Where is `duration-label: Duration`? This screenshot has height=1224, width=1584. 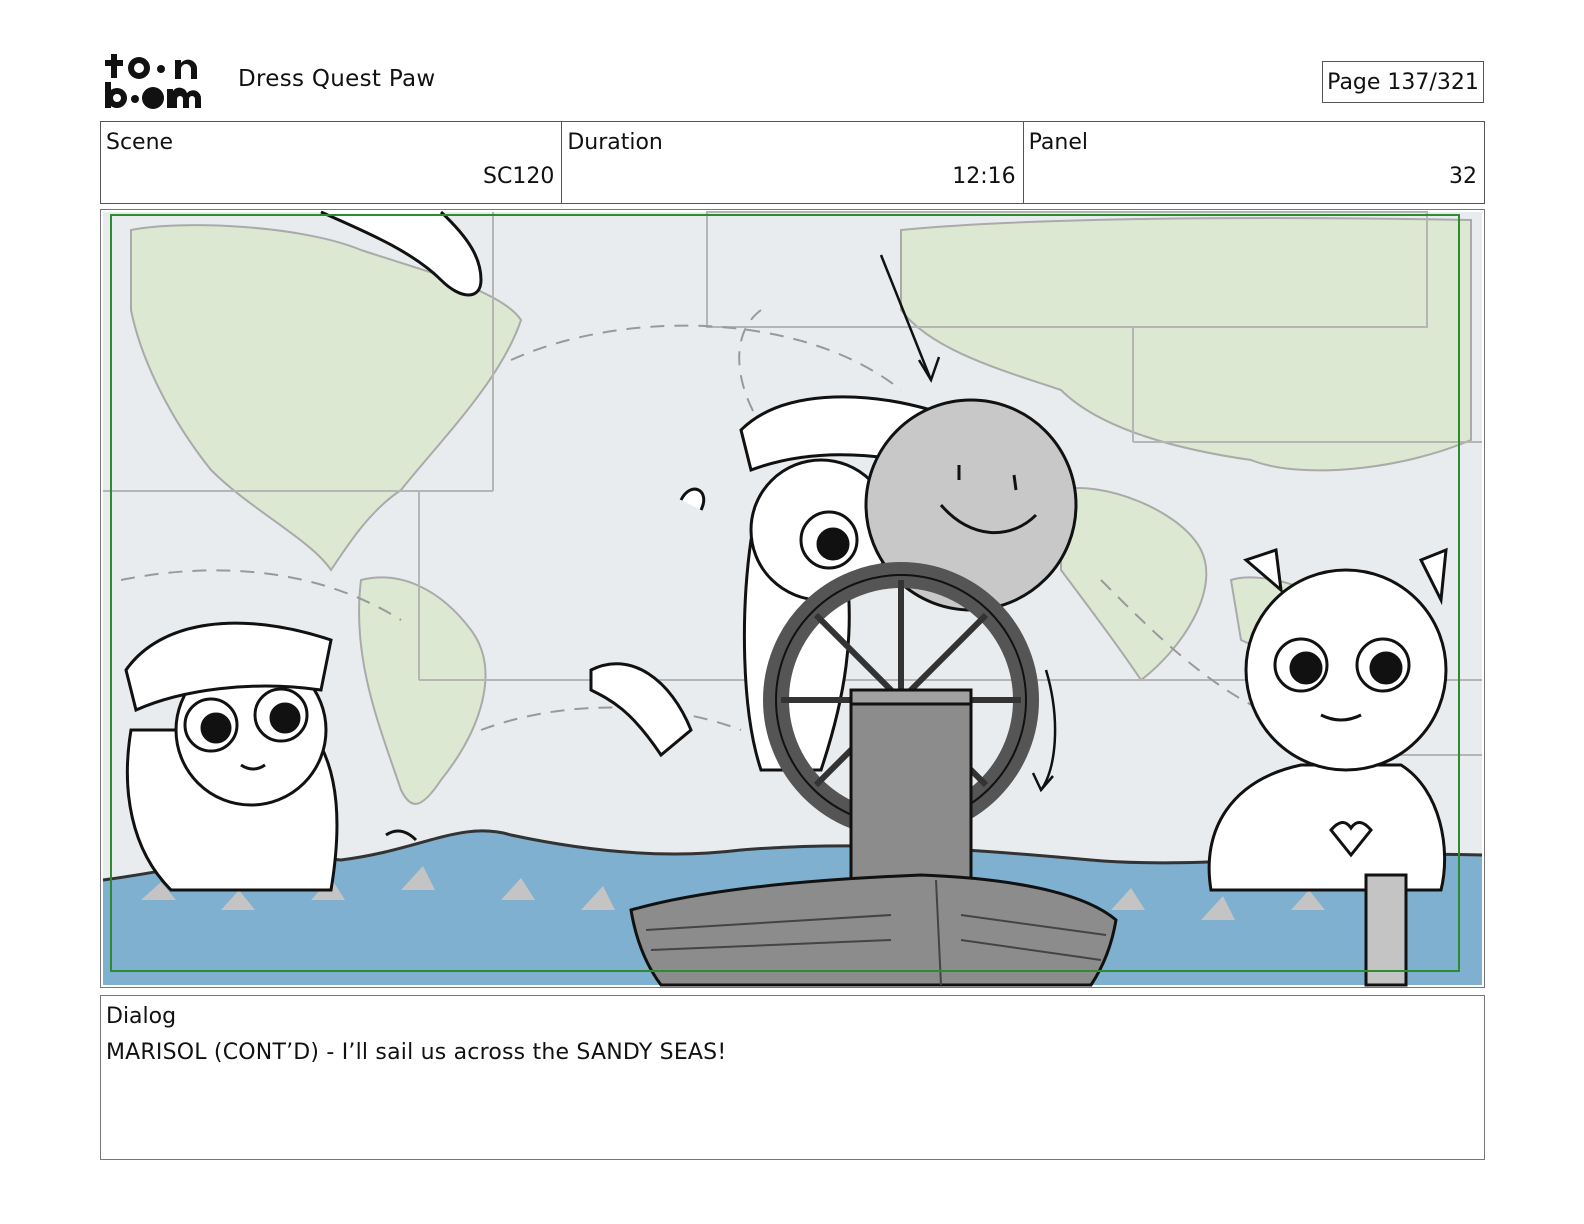 duration-label: Duration is located at coordinates (615, 142).